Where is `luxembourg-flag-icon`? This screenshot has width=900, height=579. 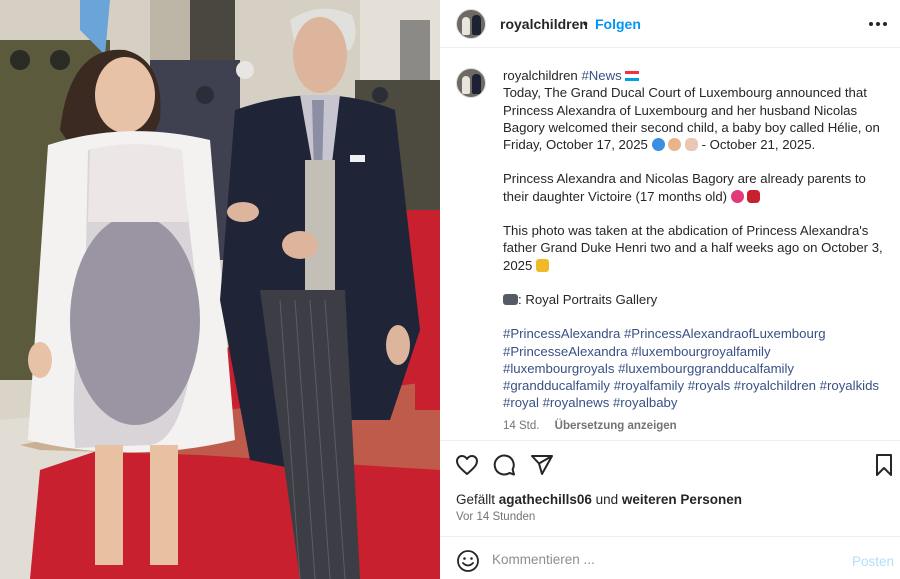
luxembourg-flag-icon is located at coordinates (632, 76).